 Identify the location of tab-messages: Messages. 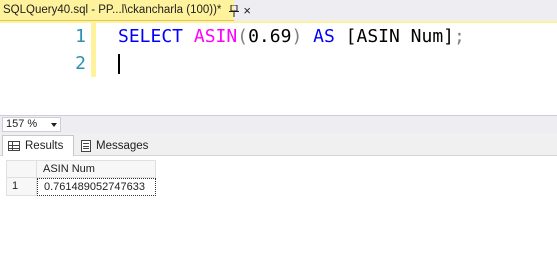
(115, 145).